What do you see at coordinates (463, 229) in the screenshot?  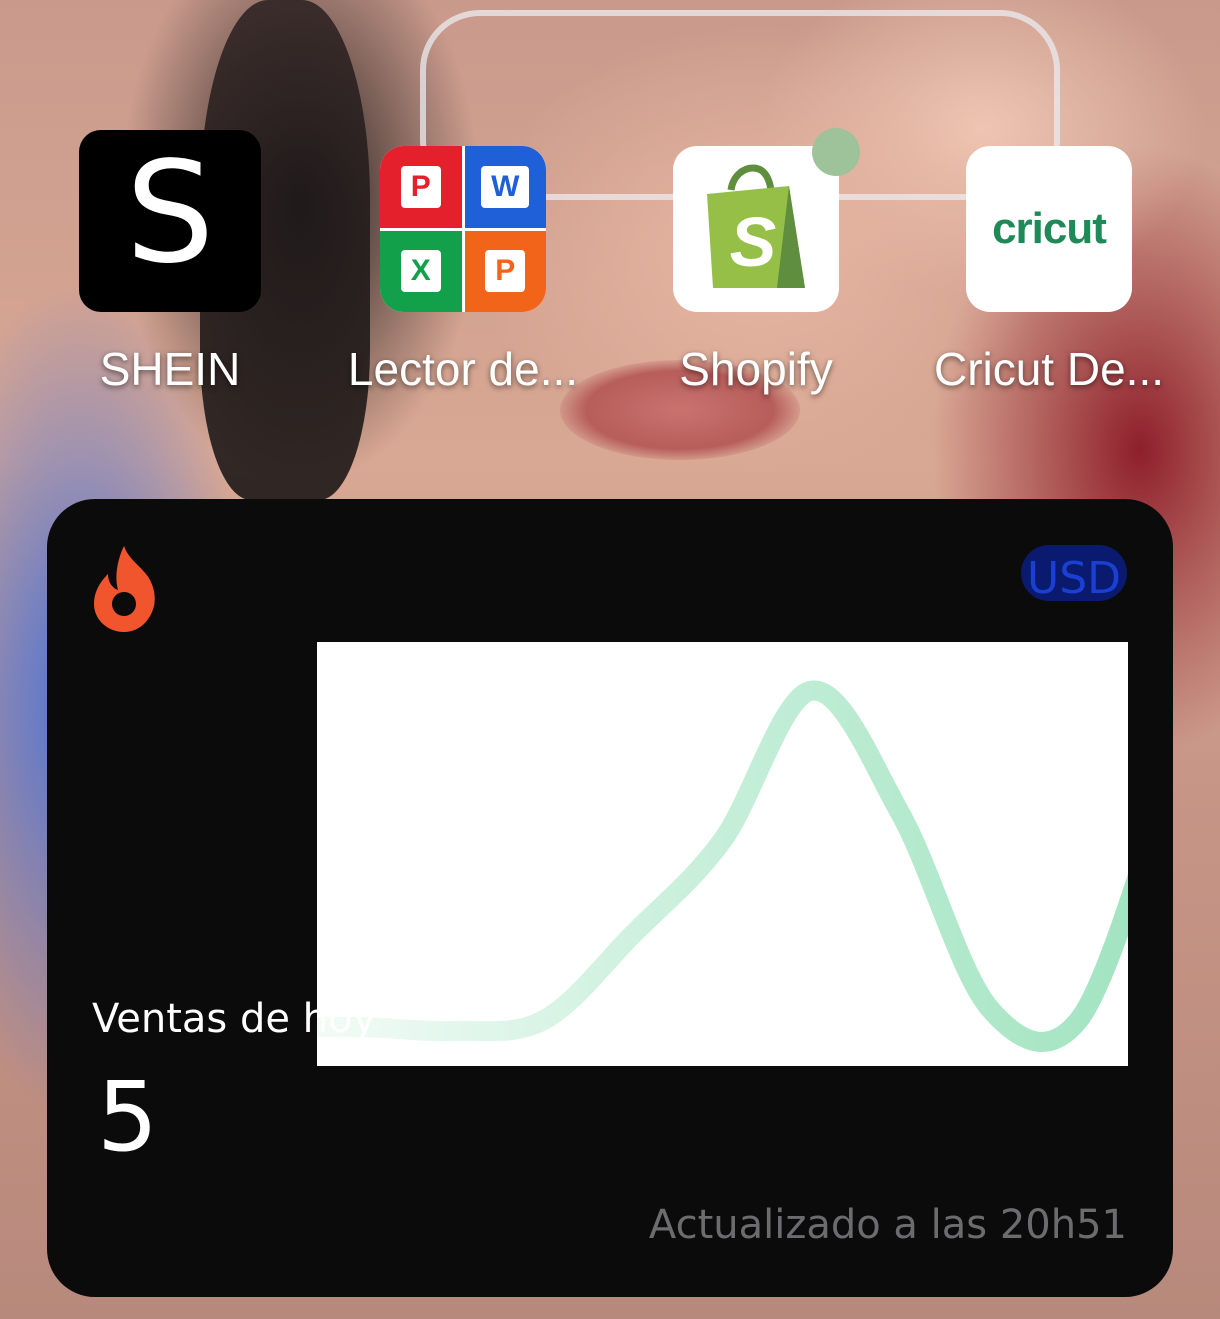 I see `office-reader-icon: P W X P` at bounding box center [463, 229].